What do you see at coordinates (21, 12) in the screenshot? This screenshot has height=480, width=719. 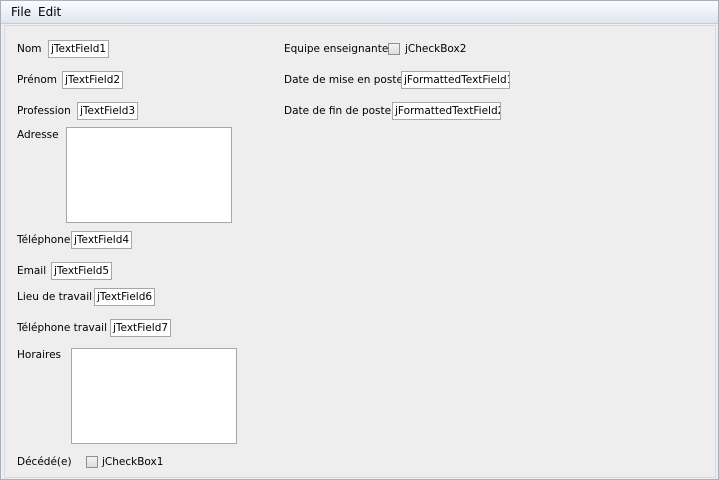 I see `menu-file: File` at bounding box center [21, 12].